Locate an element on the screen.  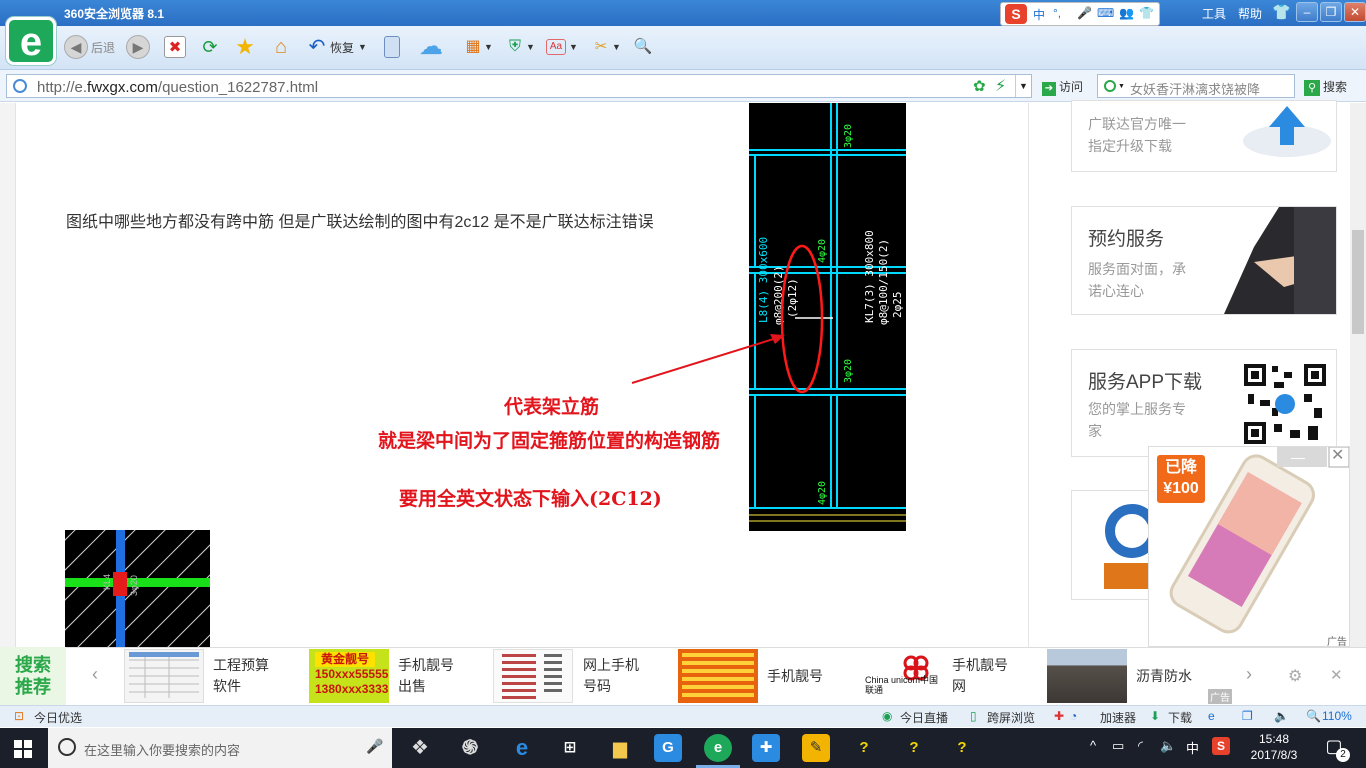
ime-toolbar: S 中 °, 🎤 ⌨ 👥 👕 is located at coordinates (1080, 14).